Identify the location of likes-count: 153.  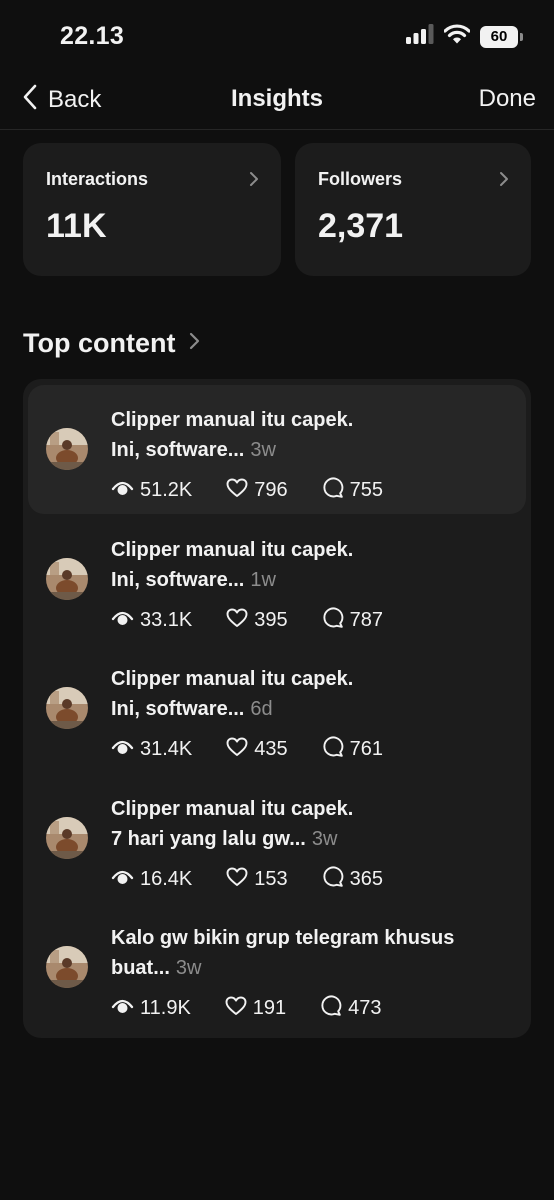
(271, 879).